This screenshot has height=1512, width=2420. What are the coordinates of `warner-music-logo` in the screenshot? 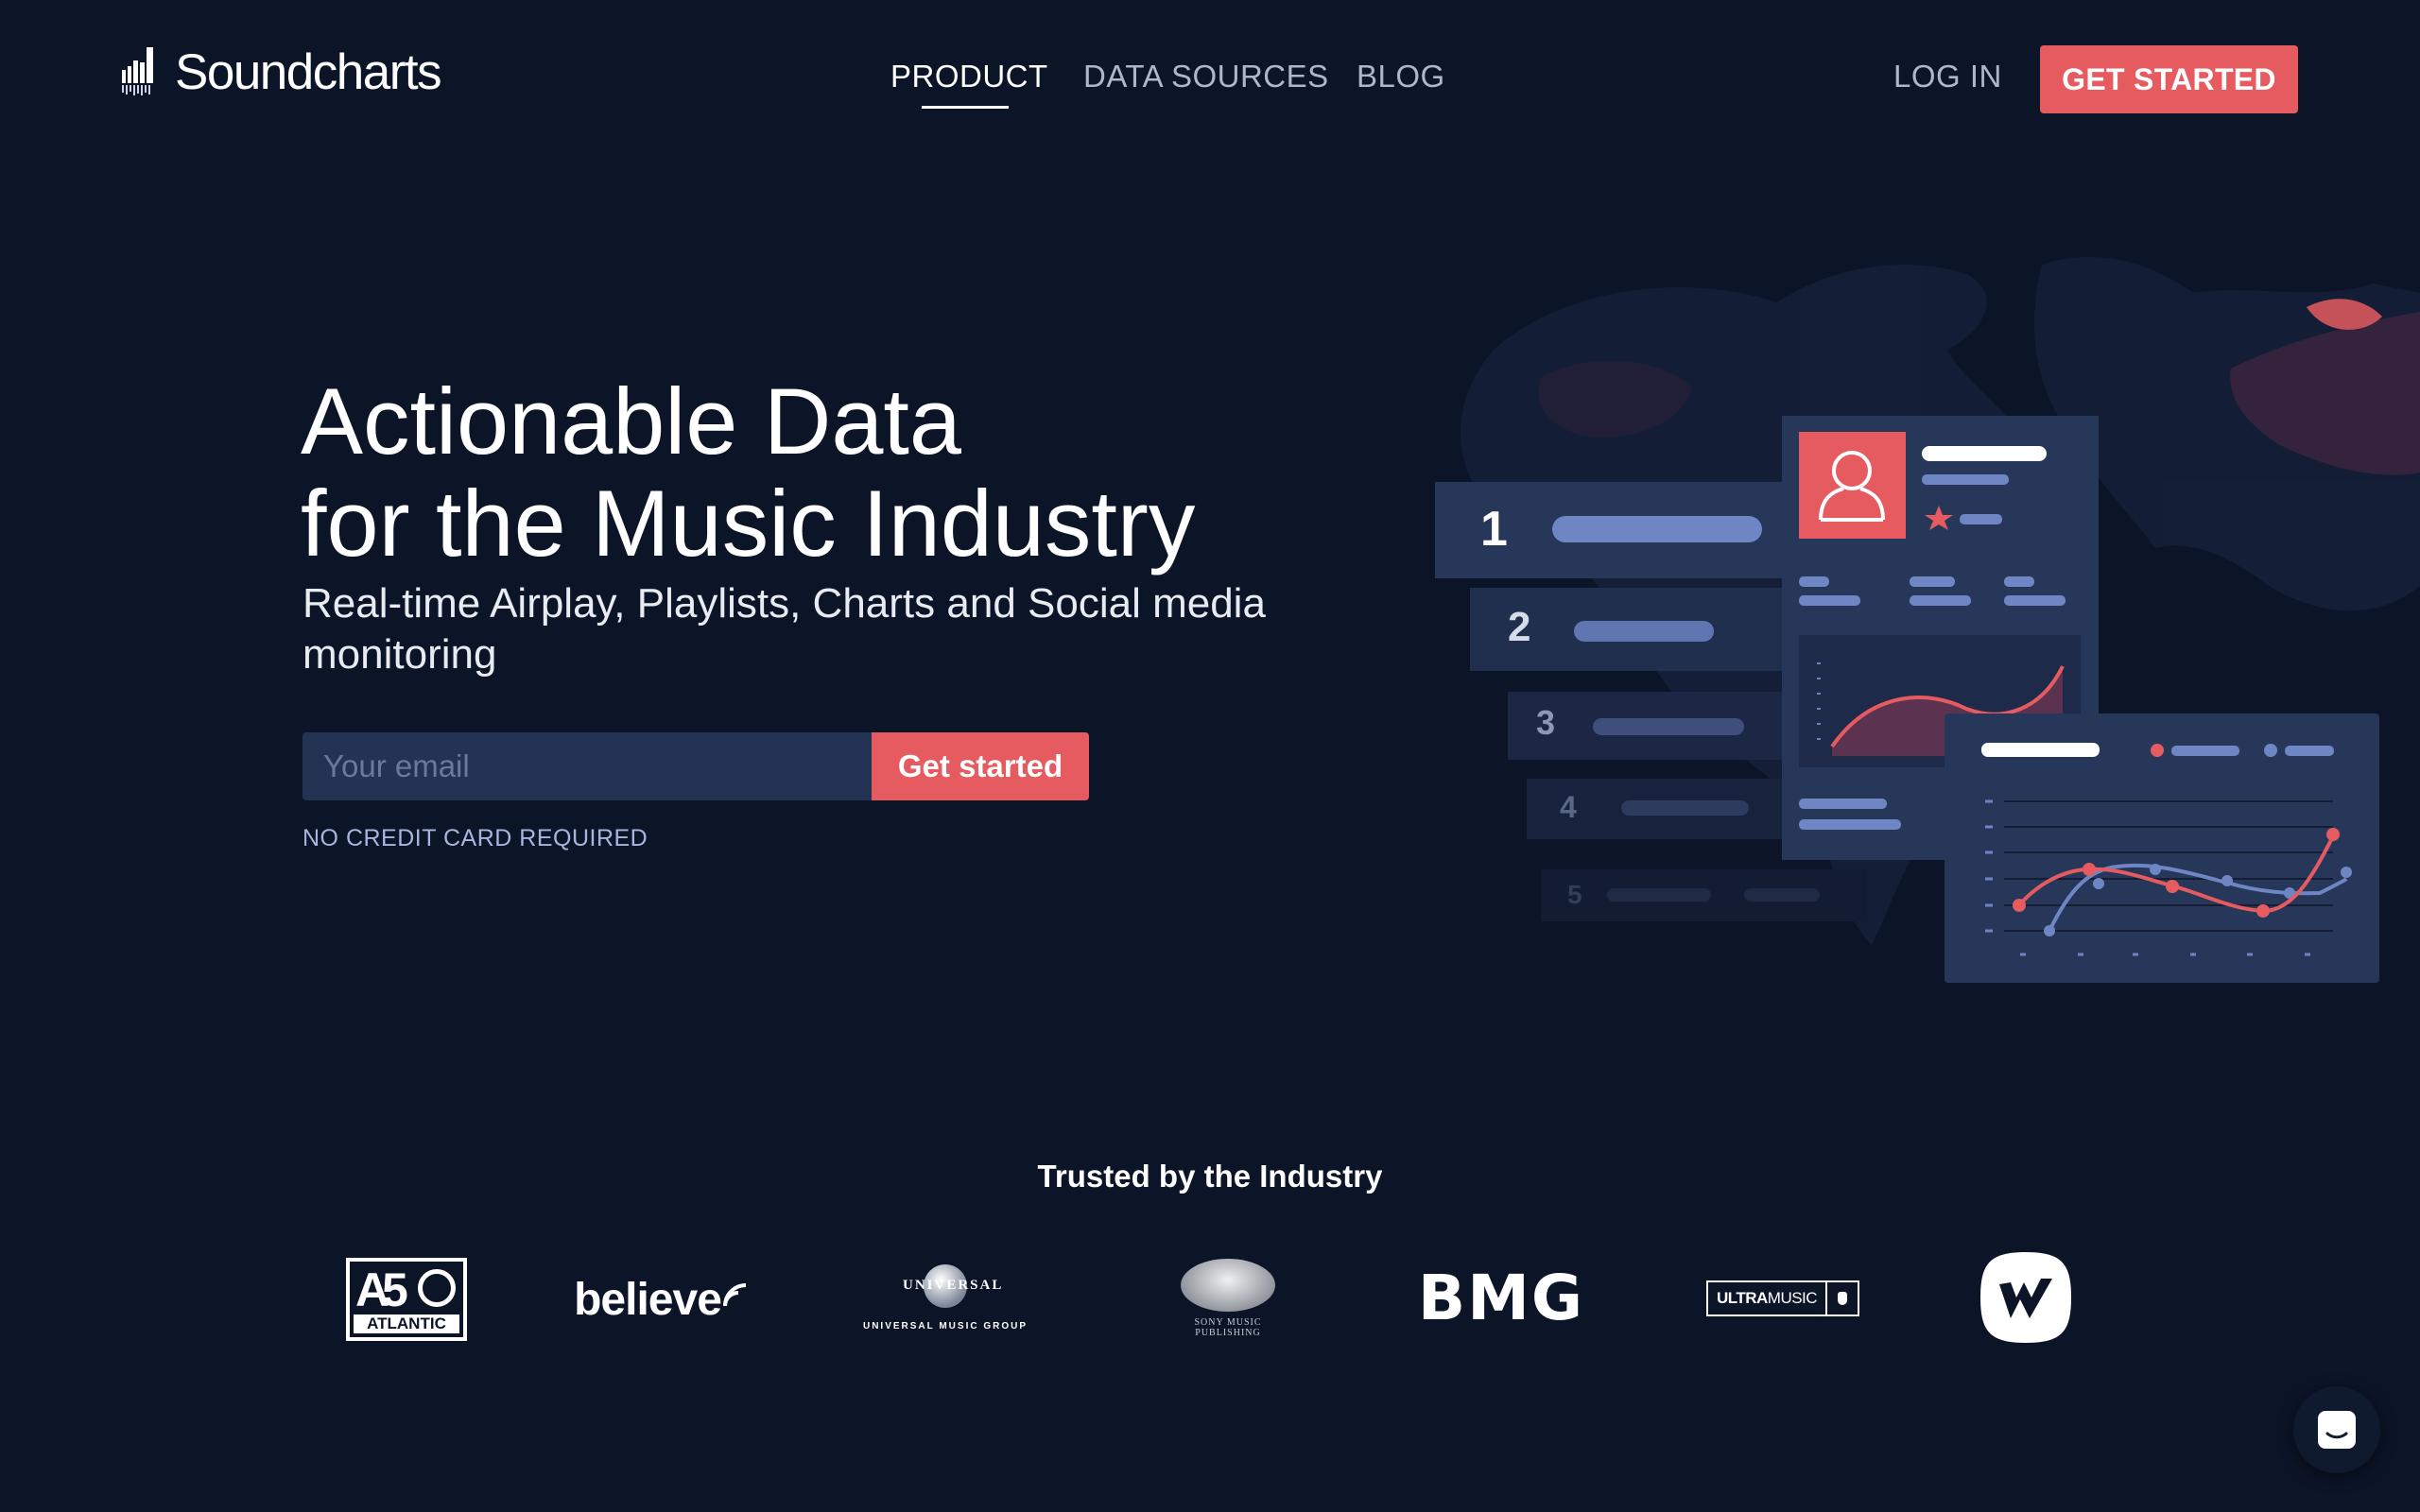 It's located at (2026, 1297).